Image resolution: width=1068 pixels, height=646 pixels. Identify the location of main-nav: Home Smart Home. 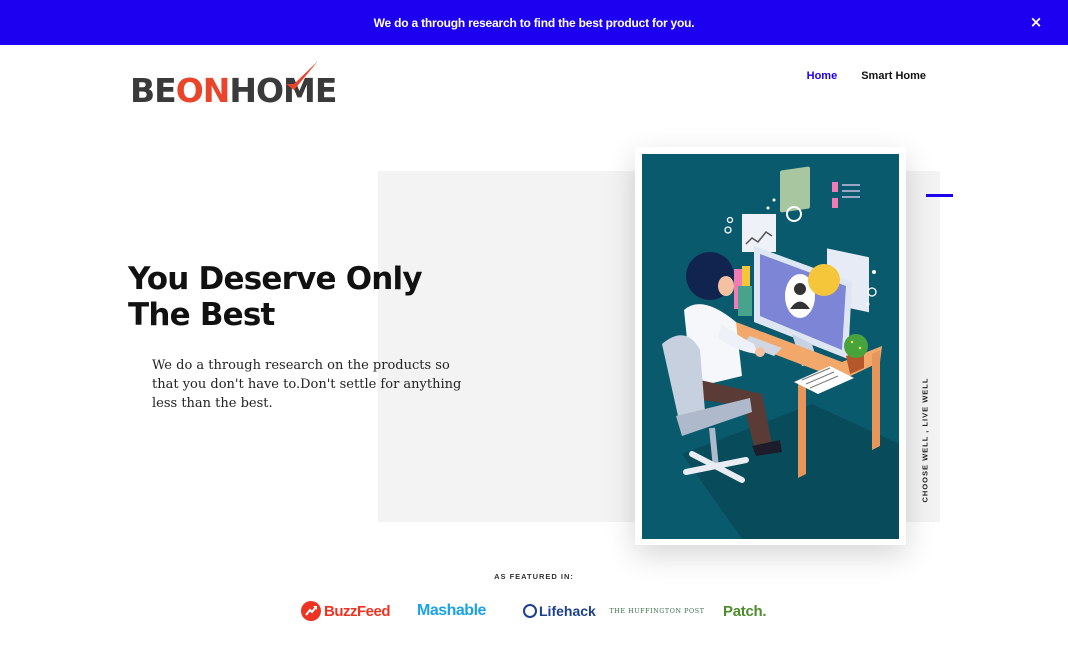
(866, 76).